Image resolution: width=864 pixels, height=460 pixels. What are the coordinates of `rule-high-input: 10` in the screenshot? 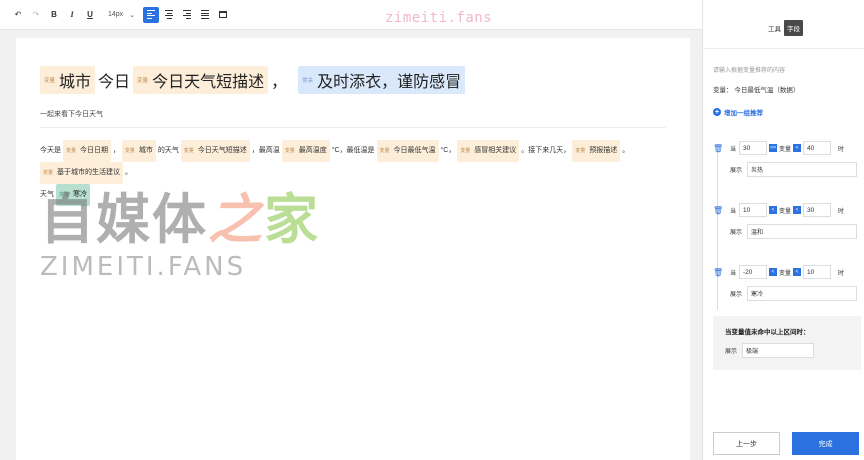 It's located at (817, 272).